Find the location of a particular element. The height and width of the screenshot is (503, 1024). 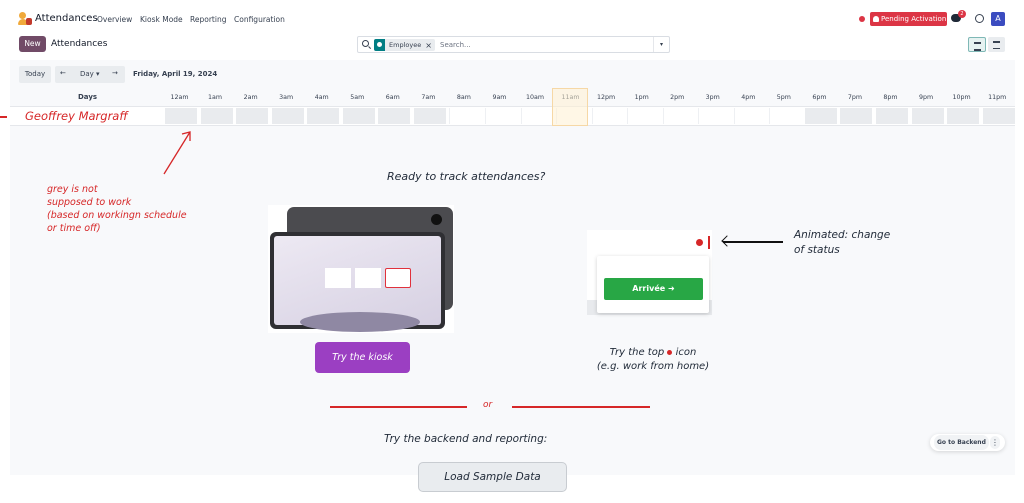

next-arrow-icon: → is located at coordinates (115, 73).